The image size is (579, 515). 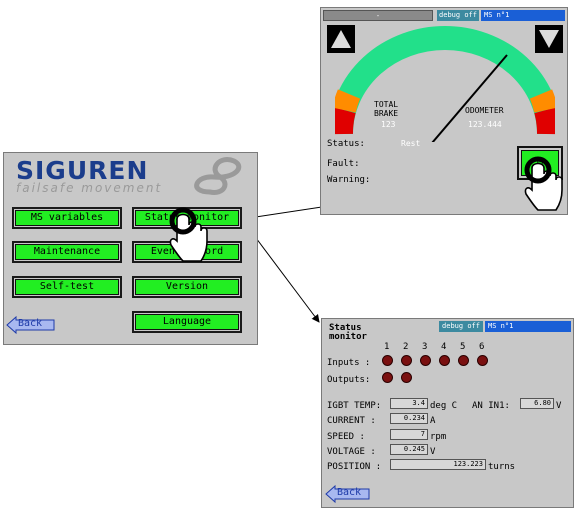 I want to click on speed-label: SPEED :, so click(x=346, y=437).